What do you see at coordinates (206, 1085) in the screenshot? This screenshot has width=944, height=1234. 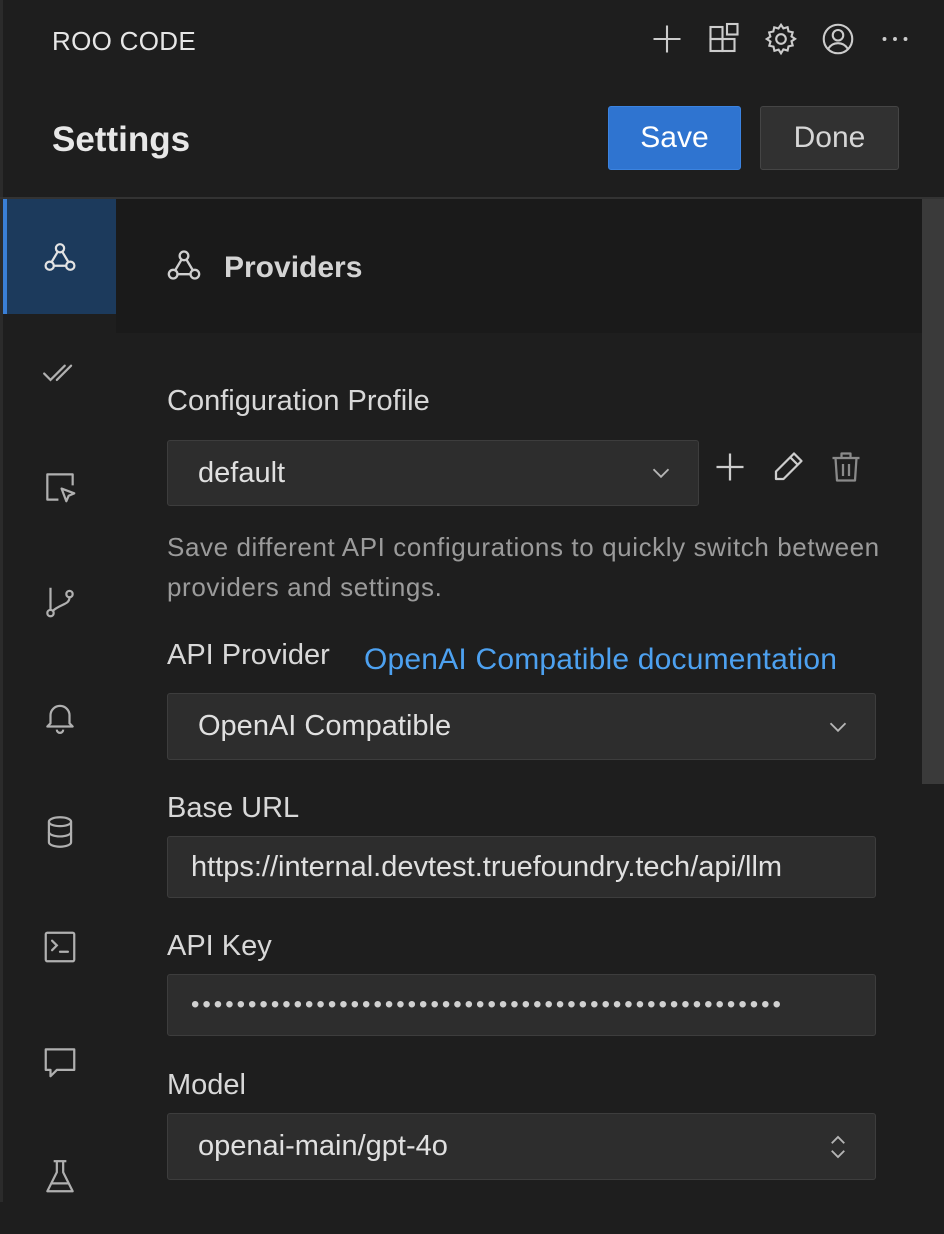 I see `model-label: Model` at bounding box center [206, 1085].